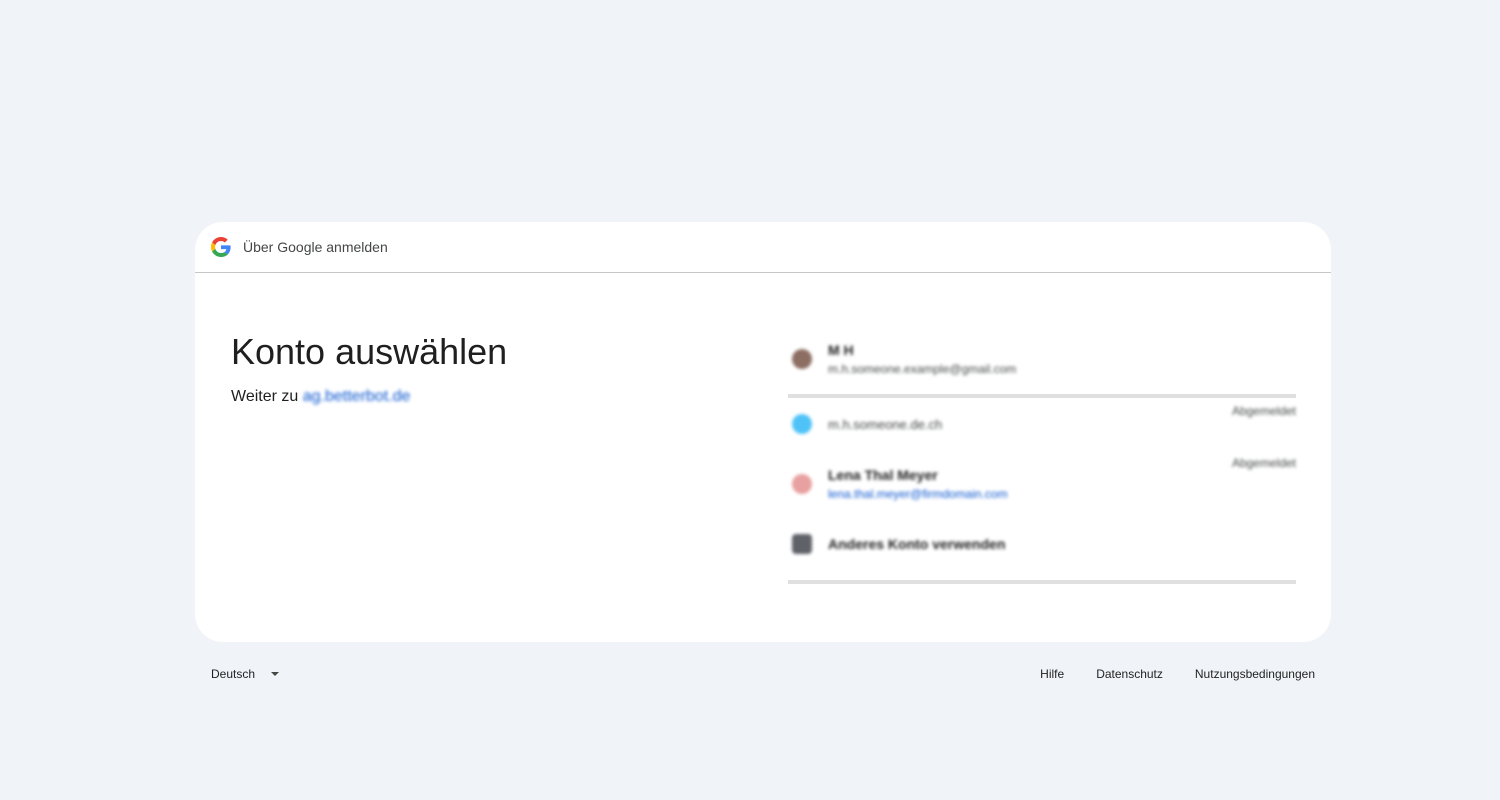  Describe the element at coordinates (369, 351) in the screenshot. I see `page-title: Konto auswählen` at that location.